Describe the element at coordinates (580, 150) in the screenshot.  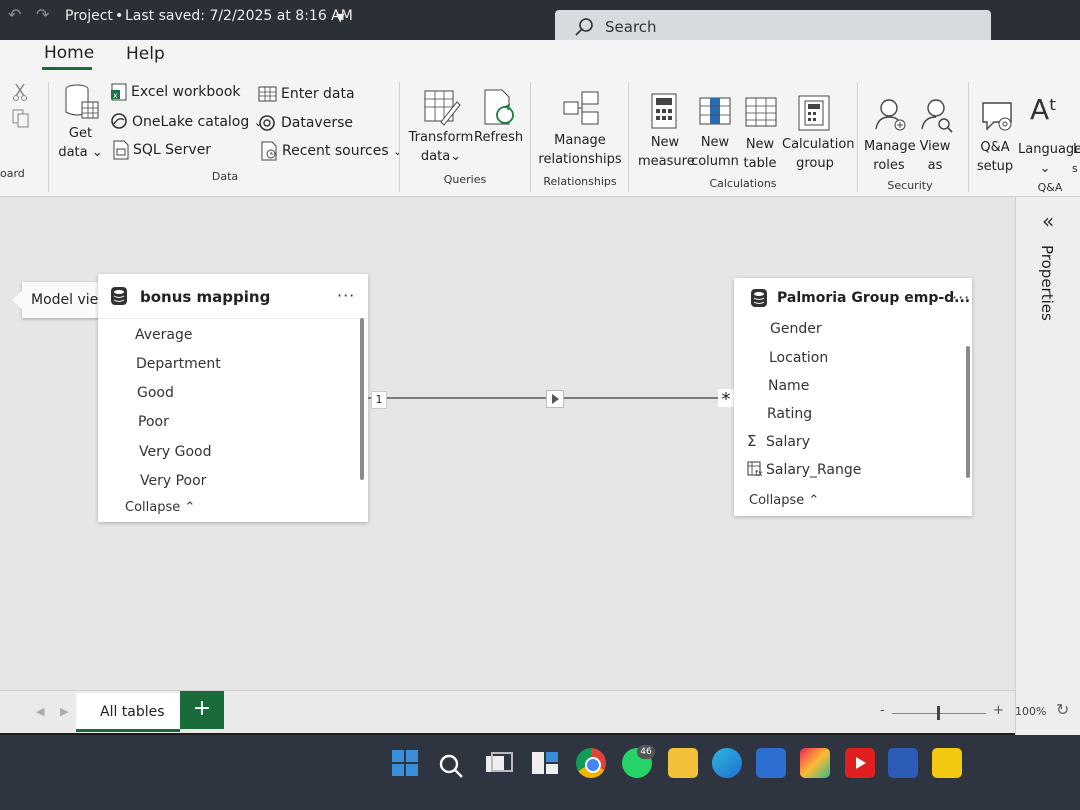
I see `manage-relationships-button: Manage relationships` at that location.